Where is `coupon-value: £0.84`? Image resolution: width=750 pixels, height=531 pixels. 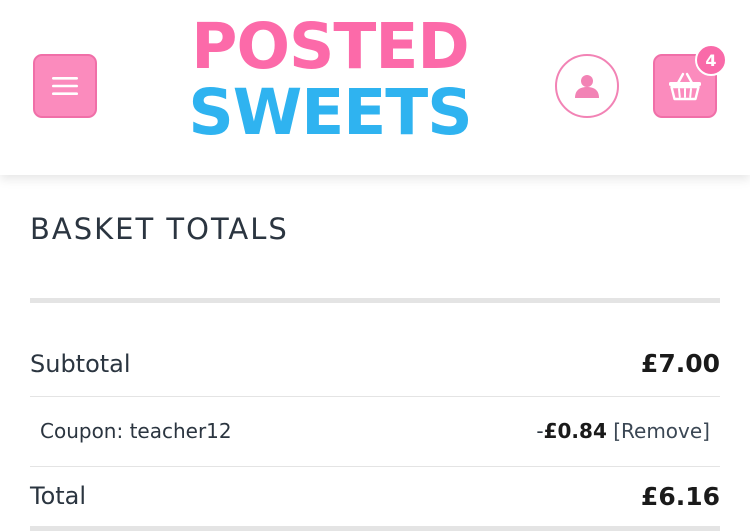
coupon-value: £0.84 is located at coordinates (575, 431).